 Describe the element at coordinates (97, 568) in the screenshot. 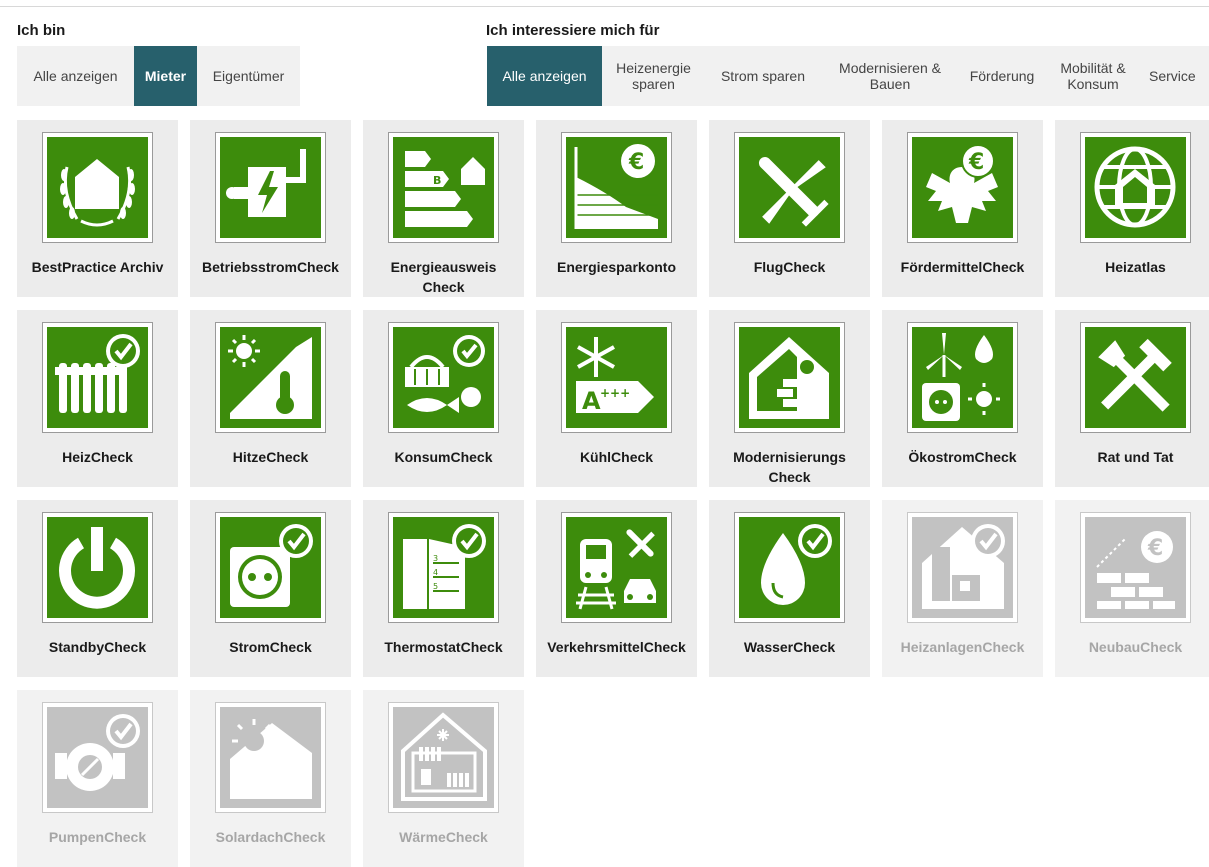

I see `power-icon` at that location.